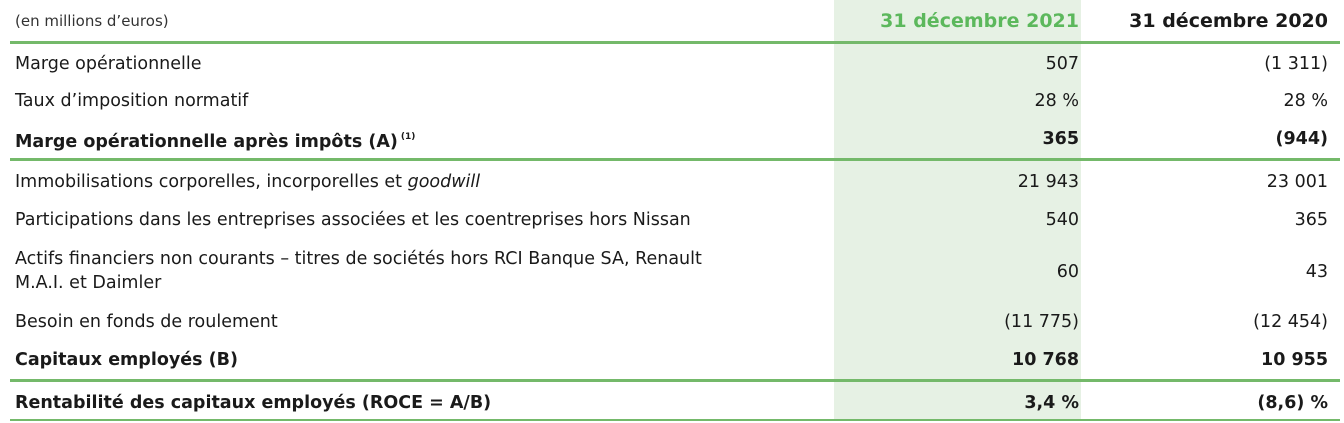  I want to click on value-2020: 10 955, so click(1294, 360).